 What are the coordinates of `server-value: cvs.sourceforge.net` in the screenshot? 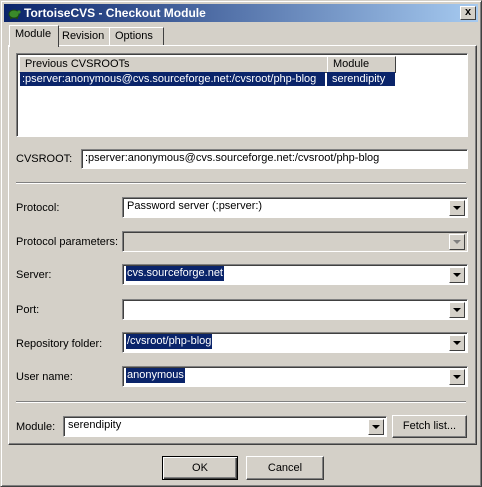 It's located at (175, 273).